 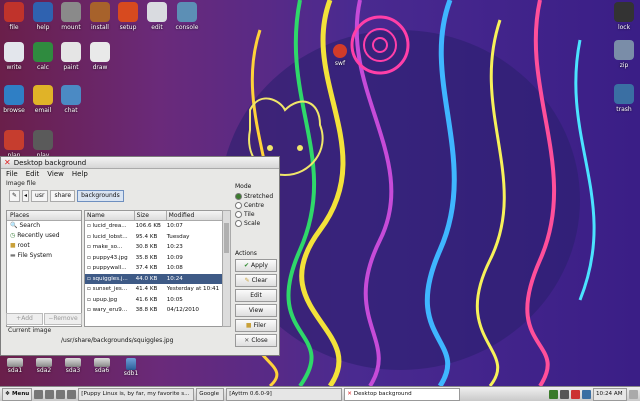 What do you see at coordinates (182, 310) in the screenshot?
I see `file-modified: 04/12/2010` at bounding box center [182, 310].